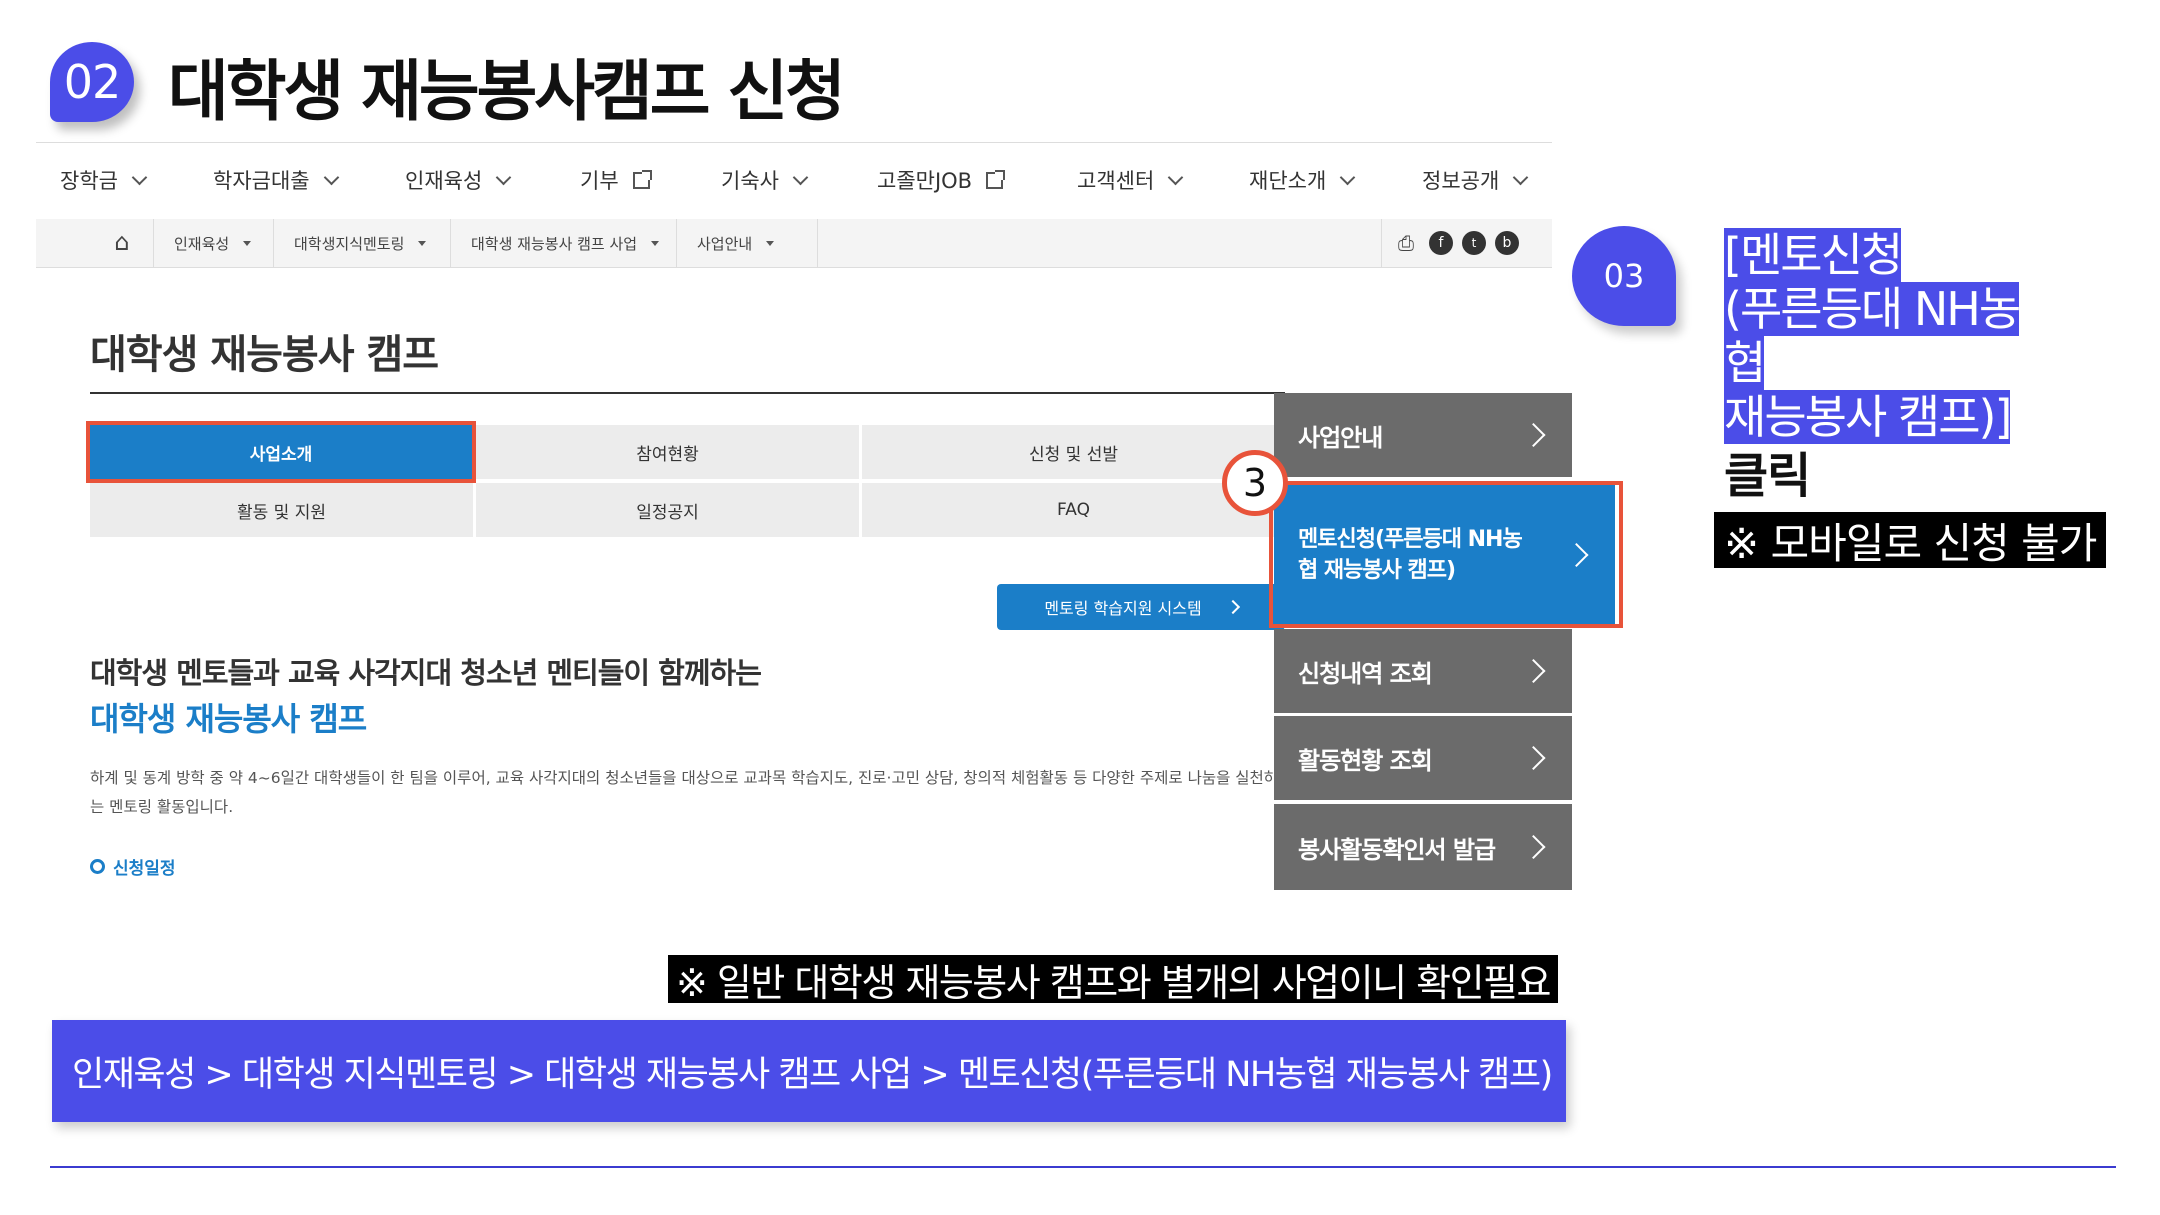 The image size is (2160, 1215). Describe the element at coordinates (228, 719) in the screenshot. I see `intro-highlight: 대학생 재능봉사 캠프` at that location.